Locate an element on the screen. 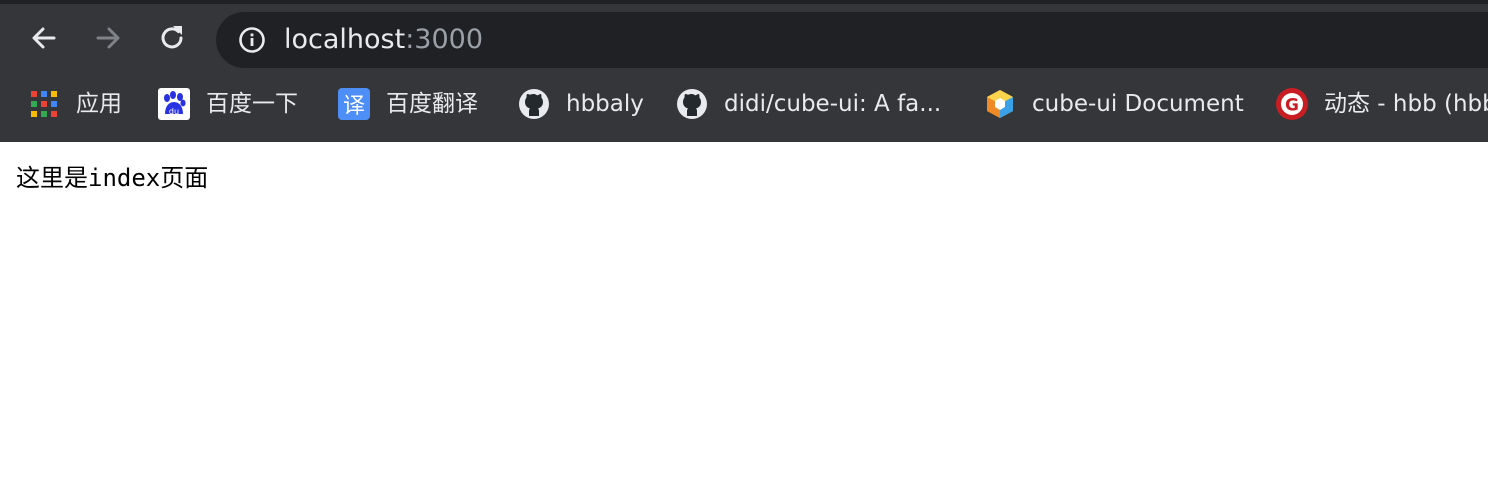 This screenshot has height=490, width=1488. cube-ui-icon is located at coordinates (1000, 104).